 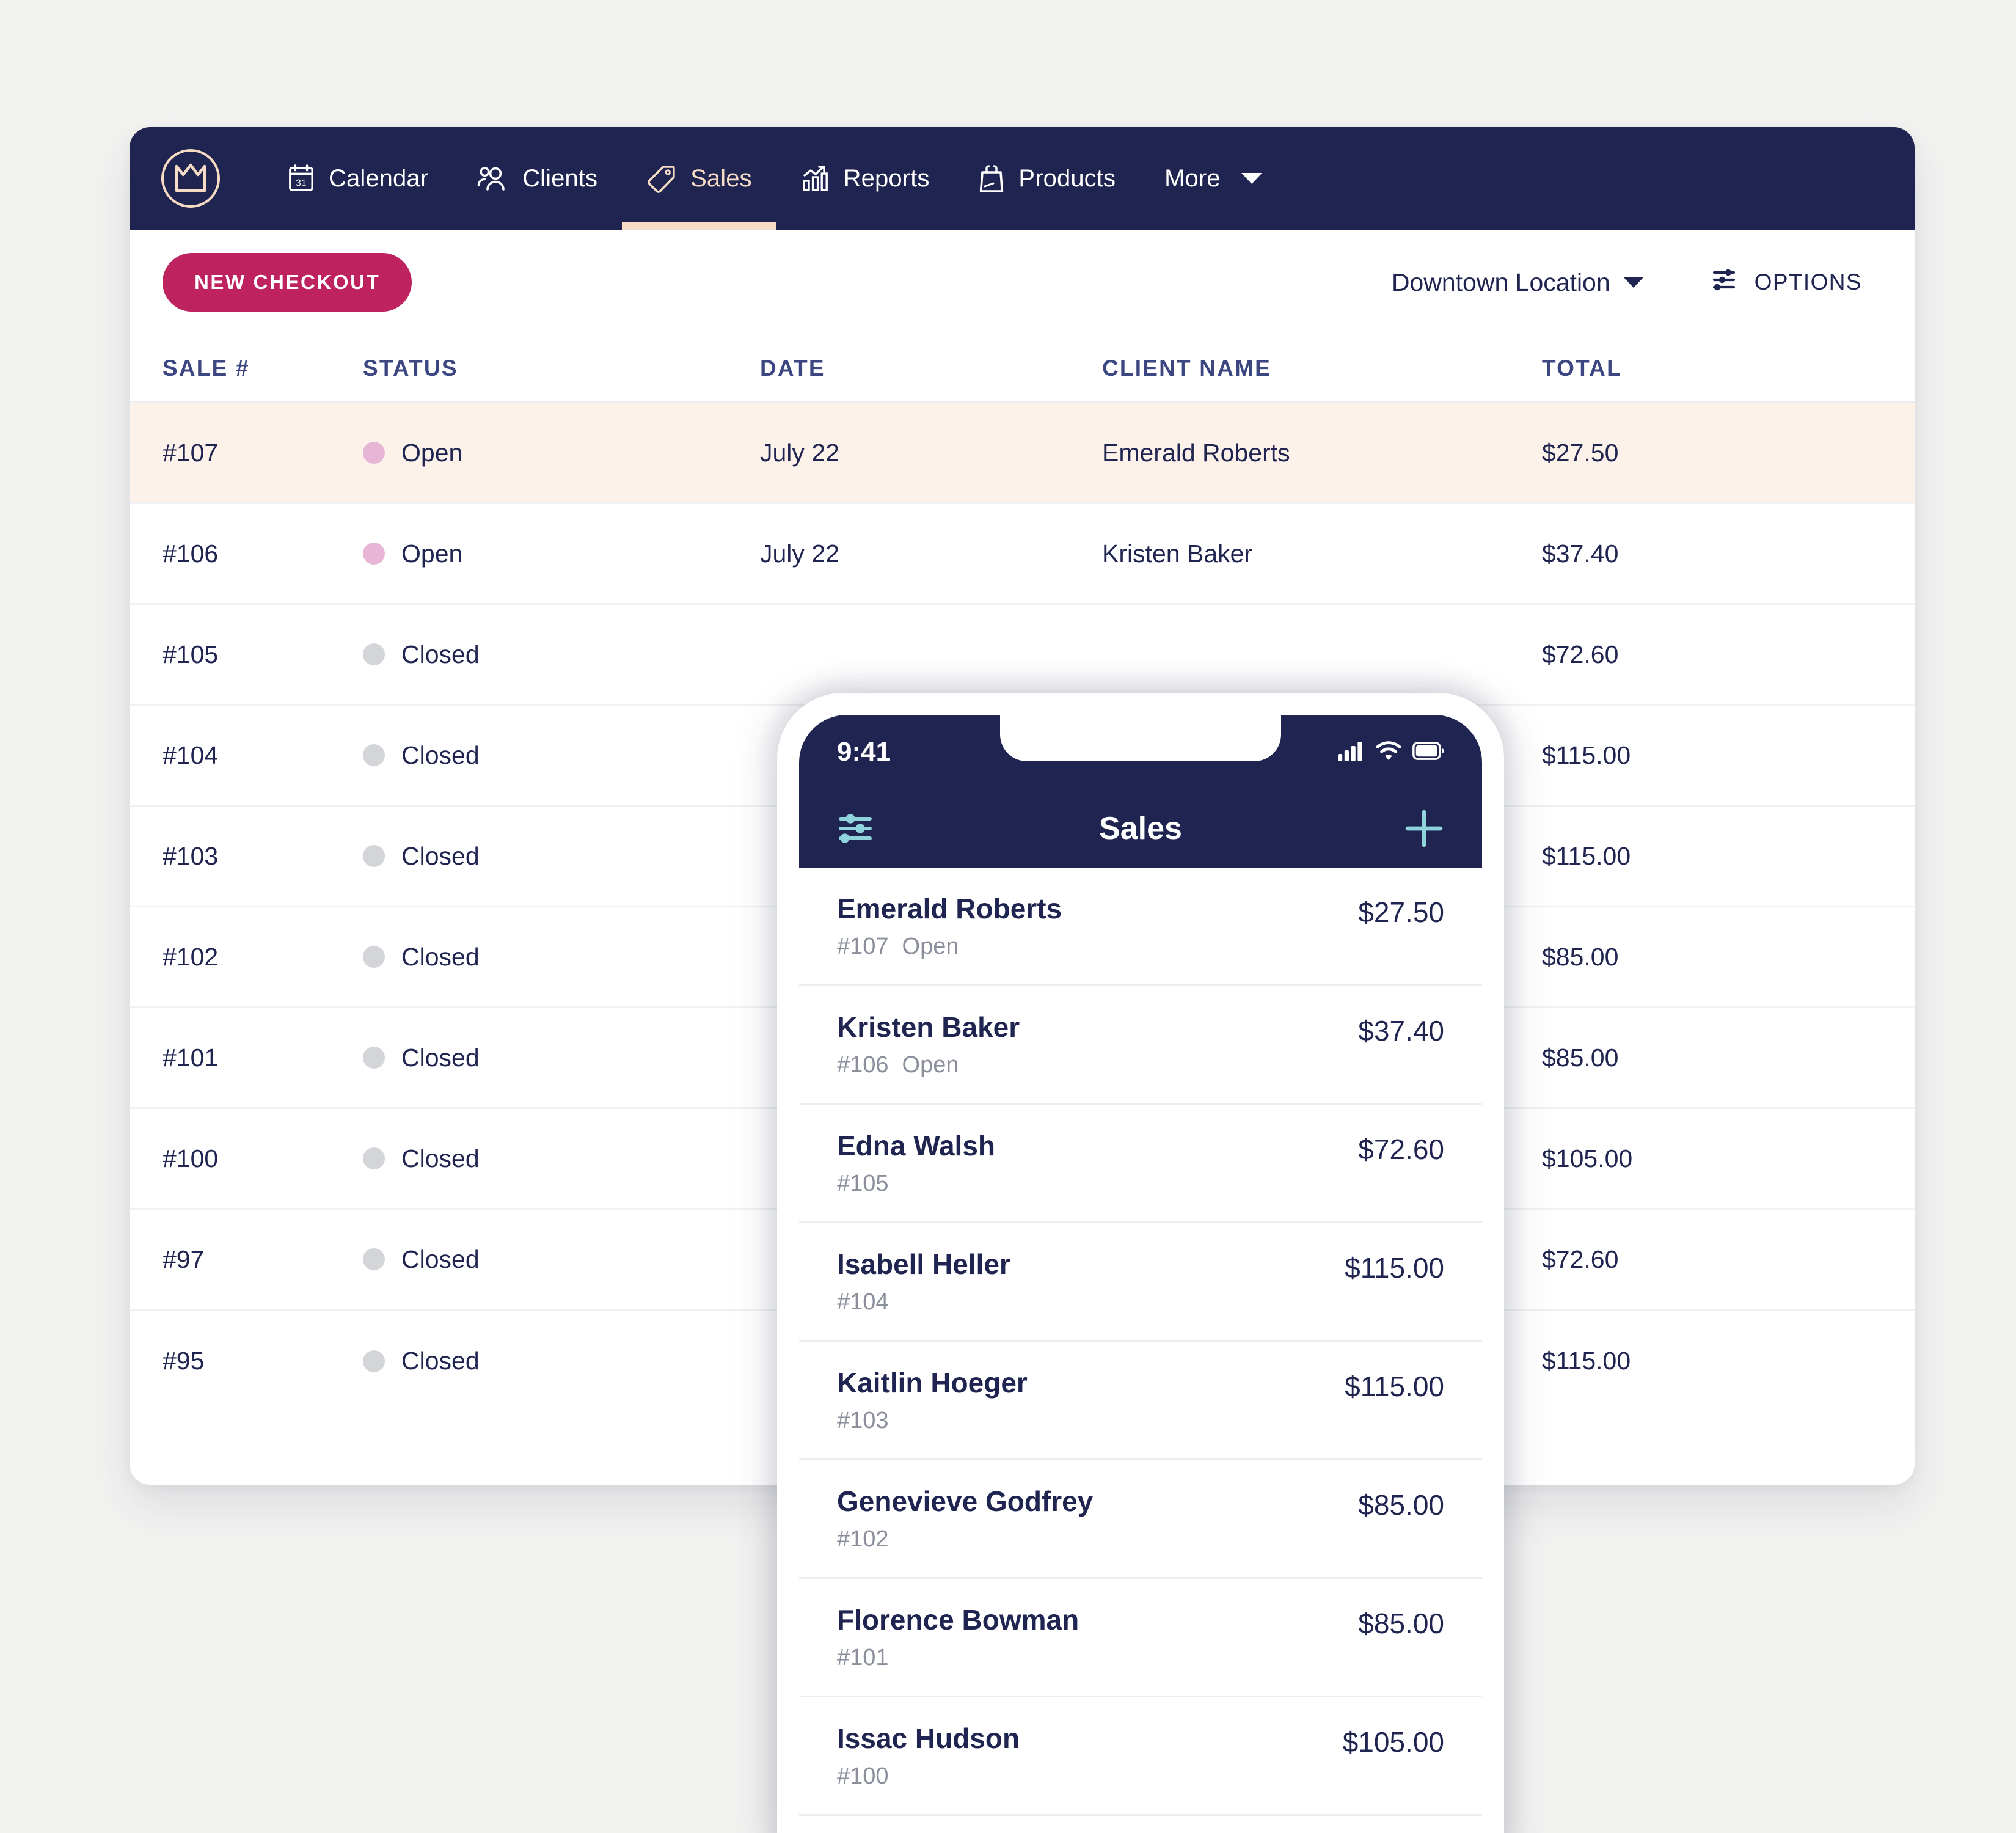 What do you see at coordinates (1728, 368) in the screenshot?
I see `column-header-total: TOTAL` at bounding box center [1728, 368].